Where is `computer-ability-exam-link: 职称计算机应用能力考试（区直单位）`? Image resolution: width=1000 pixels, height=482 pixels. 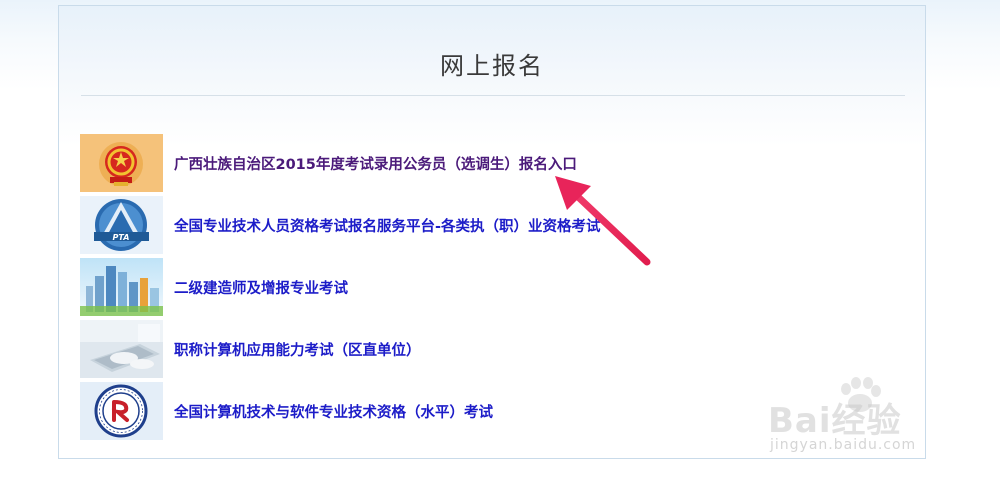 computer-ability-exam-link: 职称计算机应用能力考试（区直单位） is located at coordinates (297, 349).